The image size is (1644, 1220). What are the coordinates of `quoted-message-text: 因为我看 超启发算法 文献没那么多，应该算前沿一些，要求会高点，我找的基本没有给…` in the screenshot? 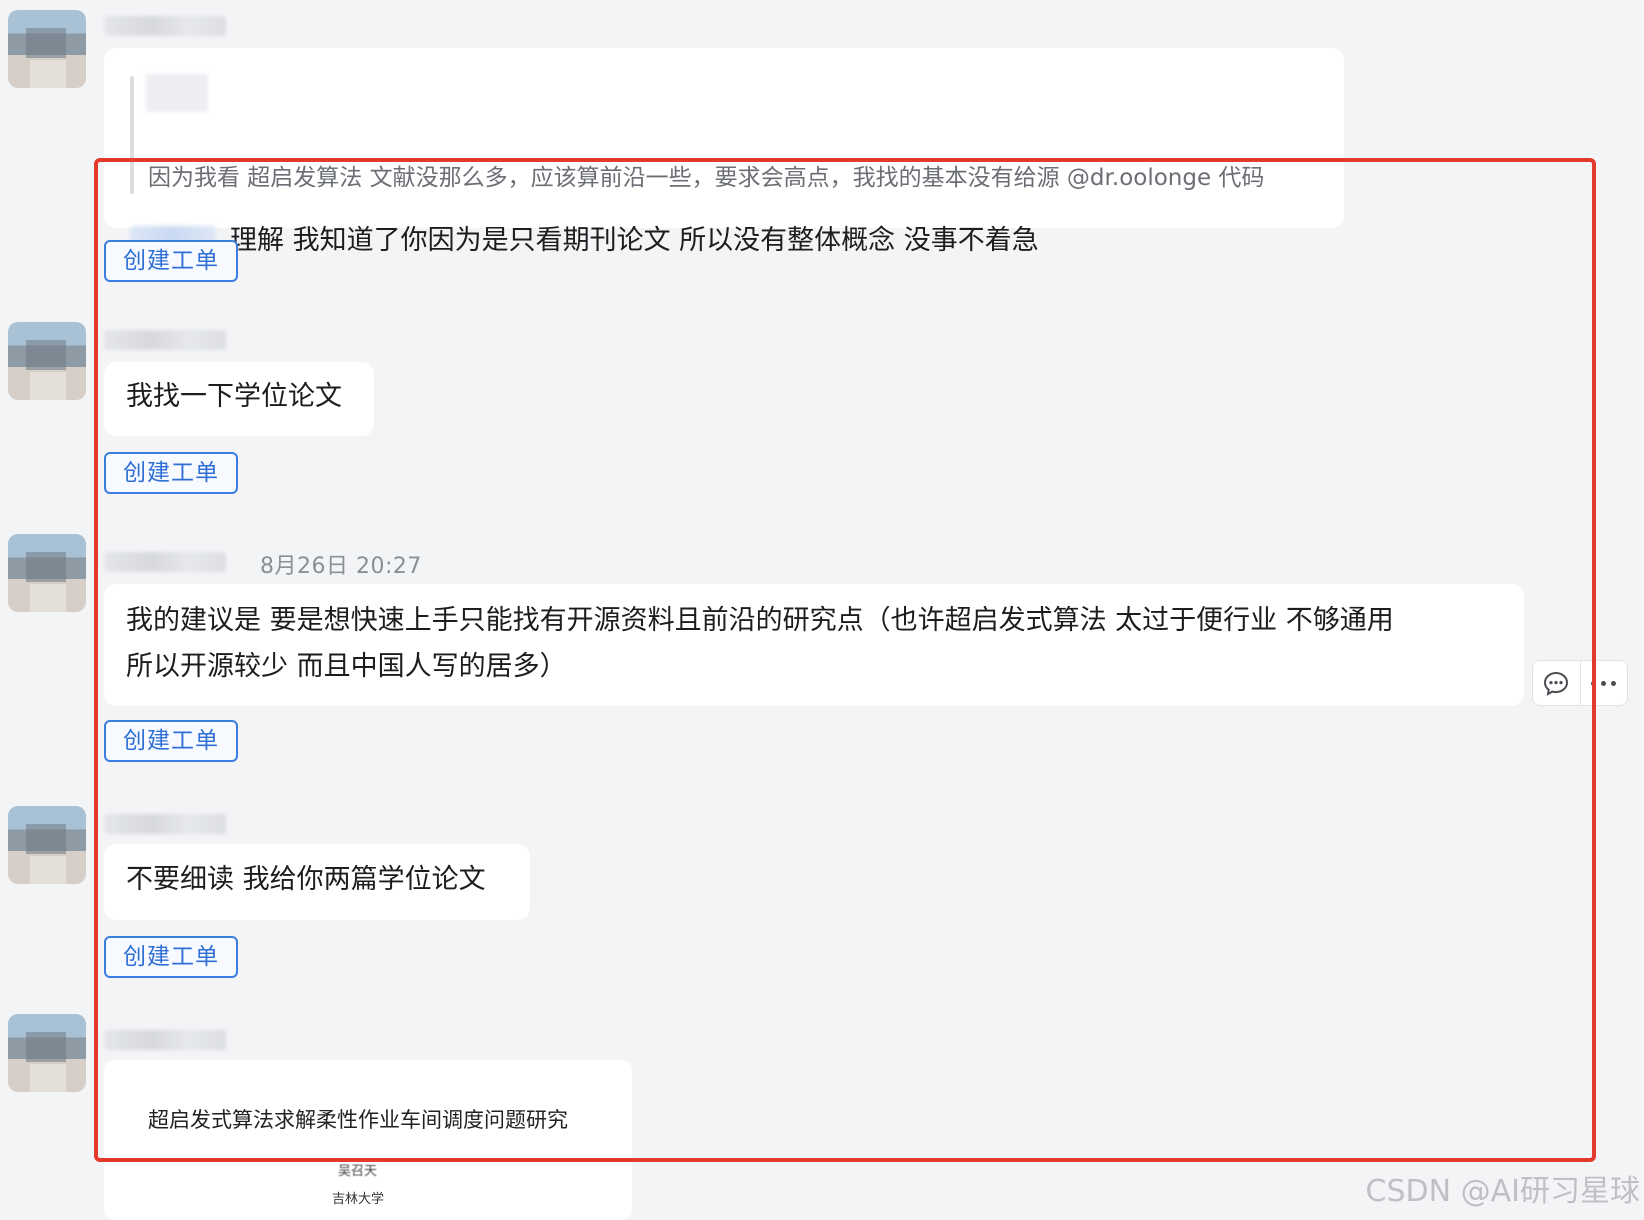 It's located at (706, 178).